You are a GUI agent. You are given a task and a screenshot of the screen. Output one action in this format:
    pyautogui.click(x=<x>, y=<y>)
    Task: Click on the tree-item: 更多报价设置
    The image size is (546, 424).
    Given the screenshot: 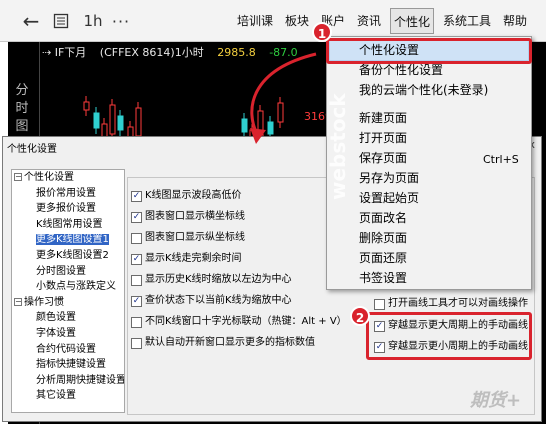 What is the action you would take?
    pyautogui.click(x=66, y=208)
    